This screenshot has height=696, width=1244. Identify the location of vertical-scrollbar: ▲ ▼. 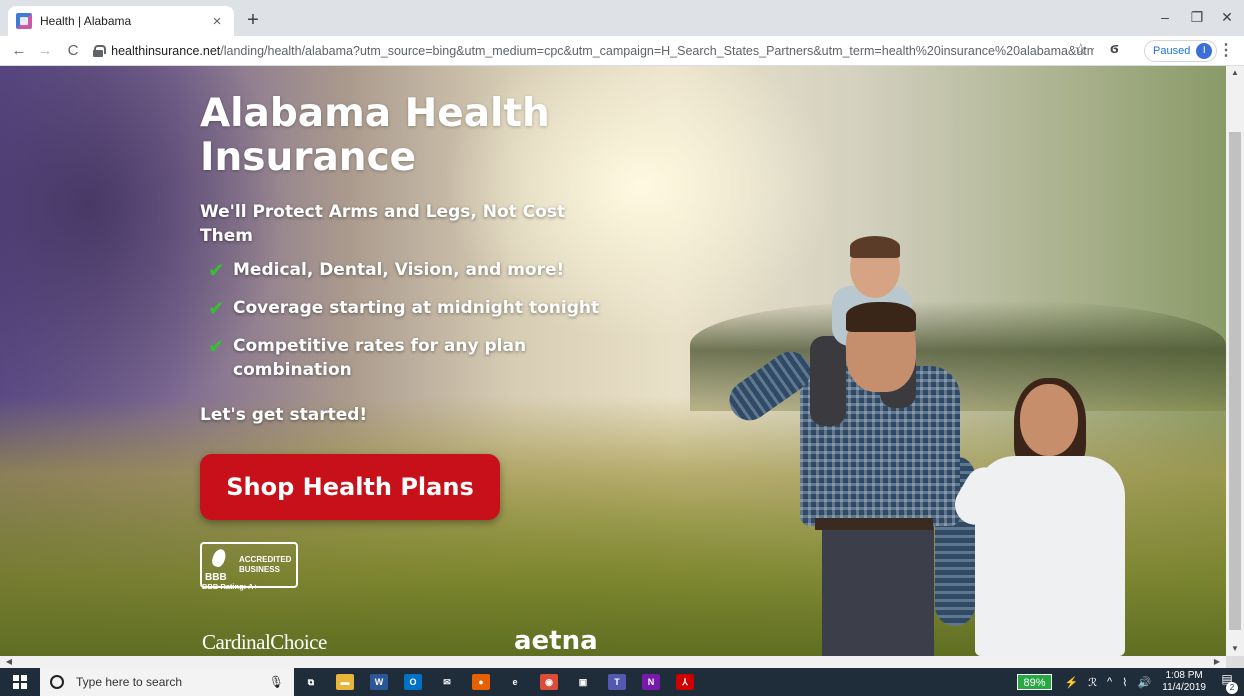
(1235, 361).